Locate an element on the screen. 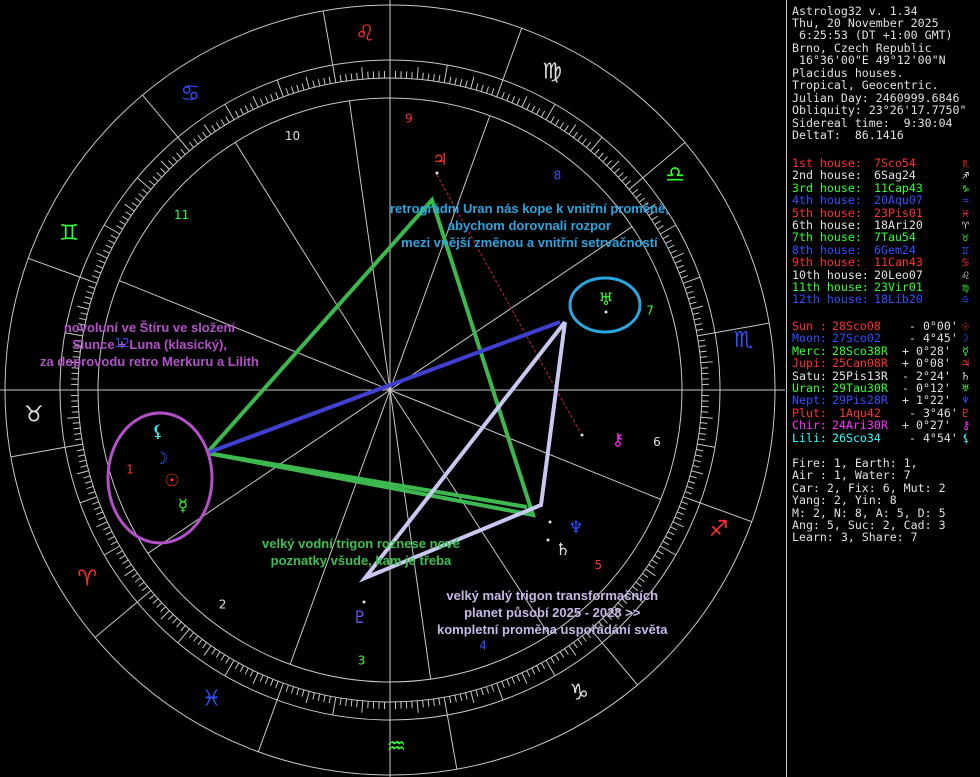 The image size is (980, 777). annotation-uranus-line: abychom dorovnali rozpor is located at coordinates (529, 225).